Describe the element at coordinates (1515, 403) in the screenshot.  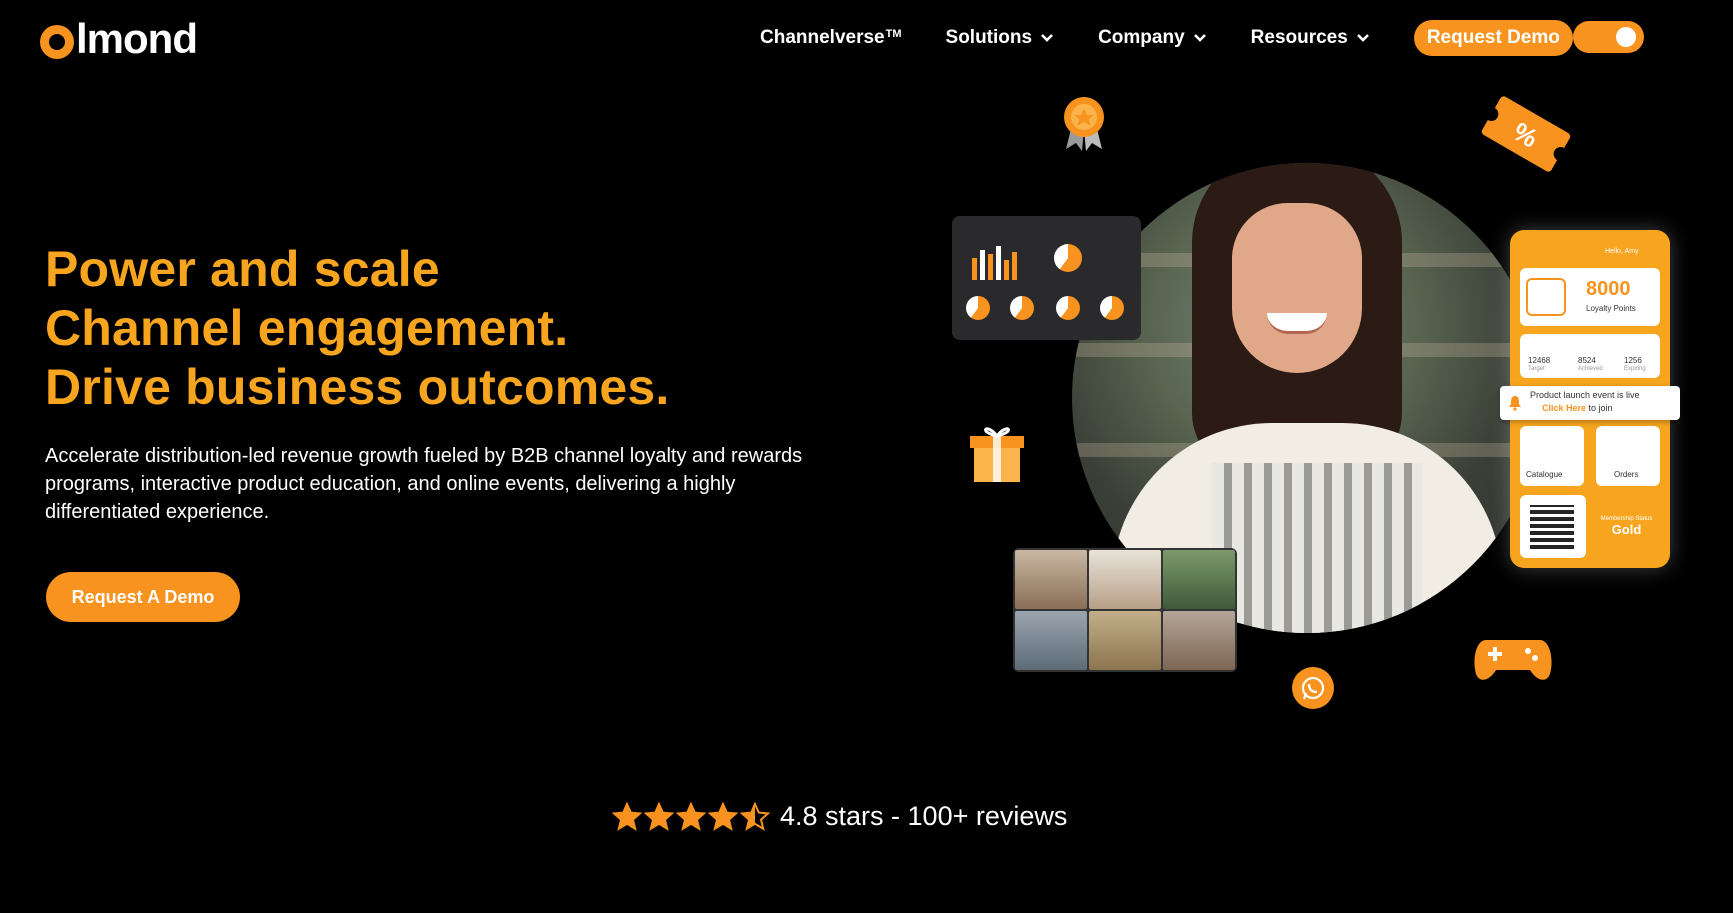
I see `bell-icon` at that location.